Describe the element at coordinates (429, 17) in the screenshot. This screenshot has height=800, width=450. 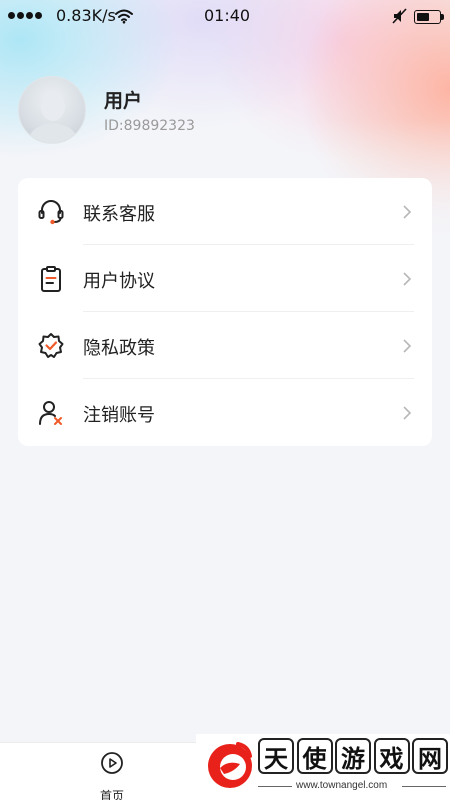
I see `battery-icon` at that location.